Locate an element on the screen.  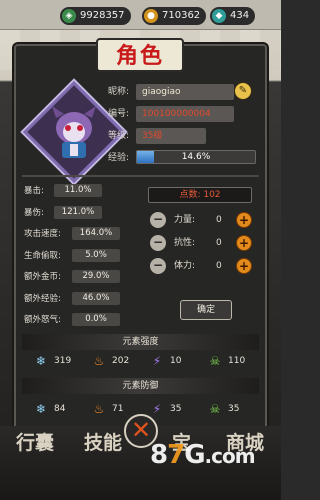
element-strength-header: 元素强度 is located at coordinates (140, 342).